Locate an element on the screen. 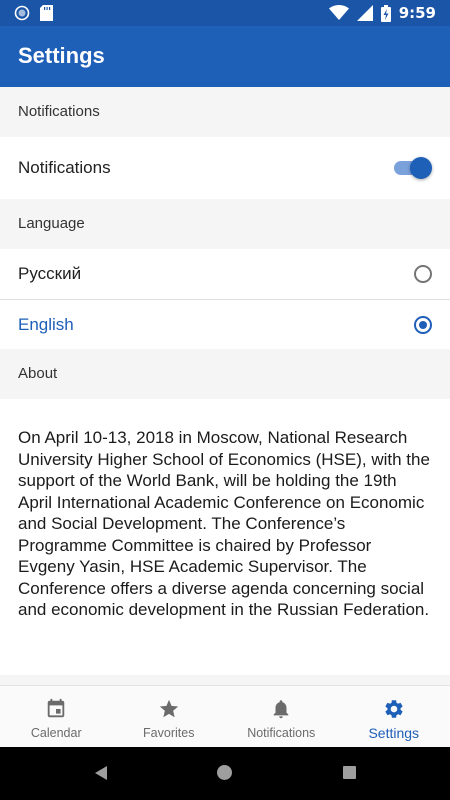 The image size is (450, 800). home-icon is located at coordinates (224, 772).